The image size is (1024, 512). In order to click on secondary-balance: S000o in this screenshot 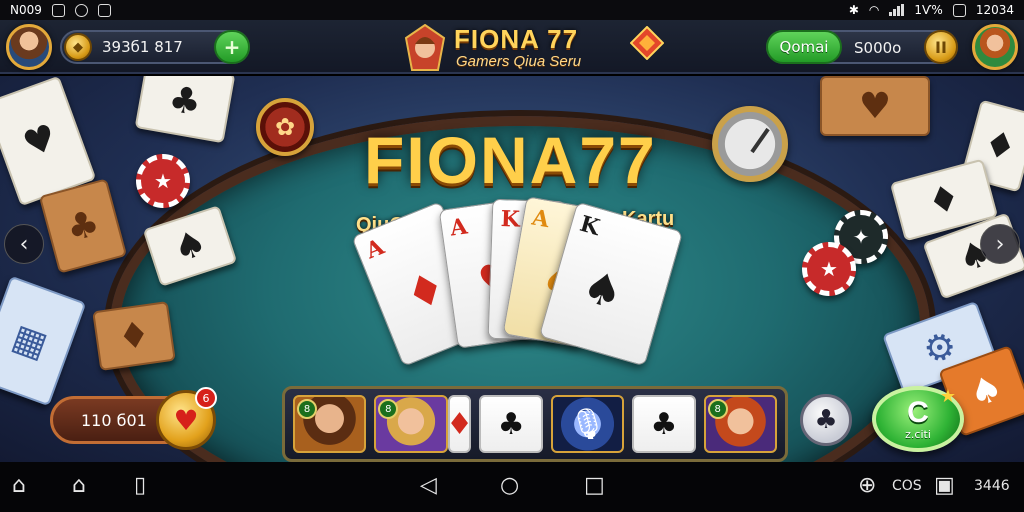, I will do `click(878, 48)`.